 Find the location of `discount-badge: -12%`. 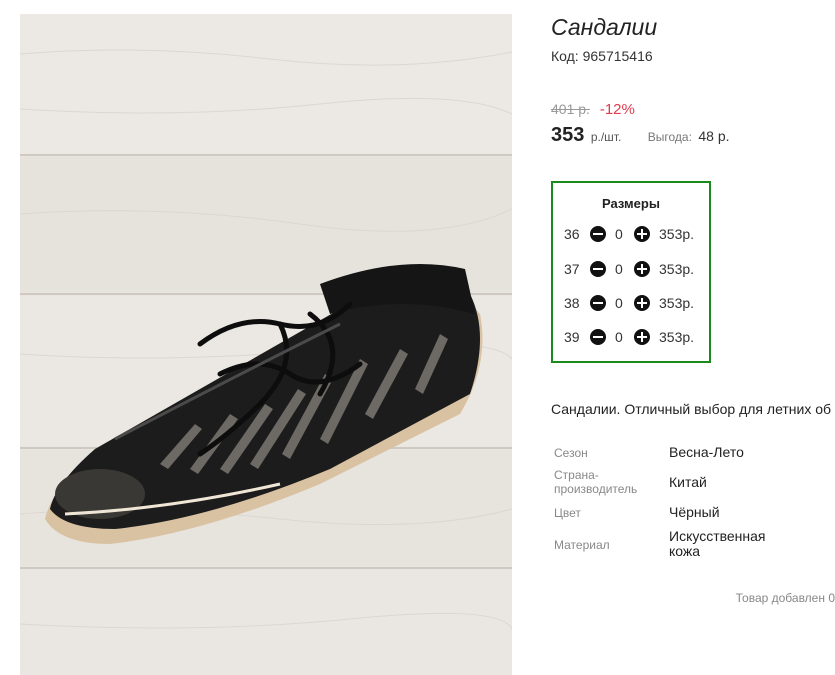

discount-badge: -12% is located at coordinates (617, 109).